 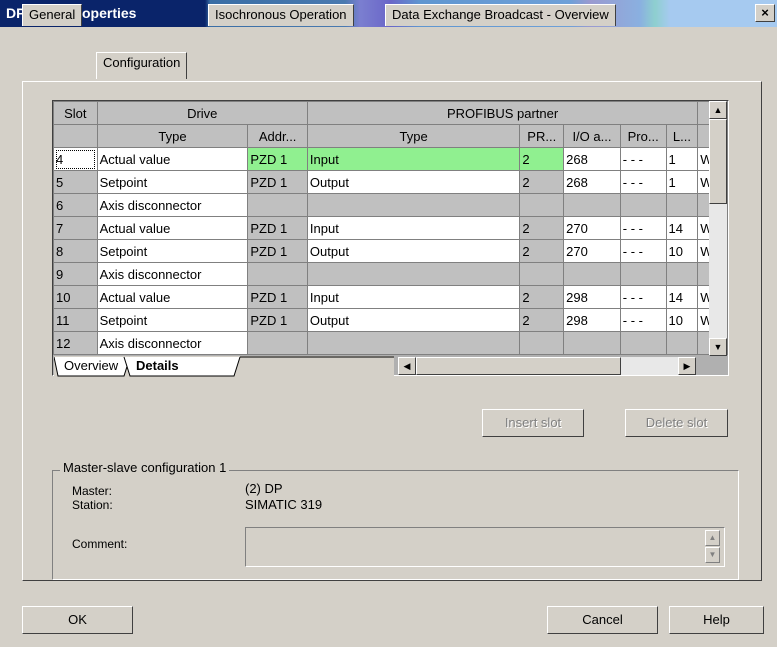 What do you see at coordinates (172, 136) in the screenshot?
I see `col-drive-type: Type` at bounding box center [172, 136].